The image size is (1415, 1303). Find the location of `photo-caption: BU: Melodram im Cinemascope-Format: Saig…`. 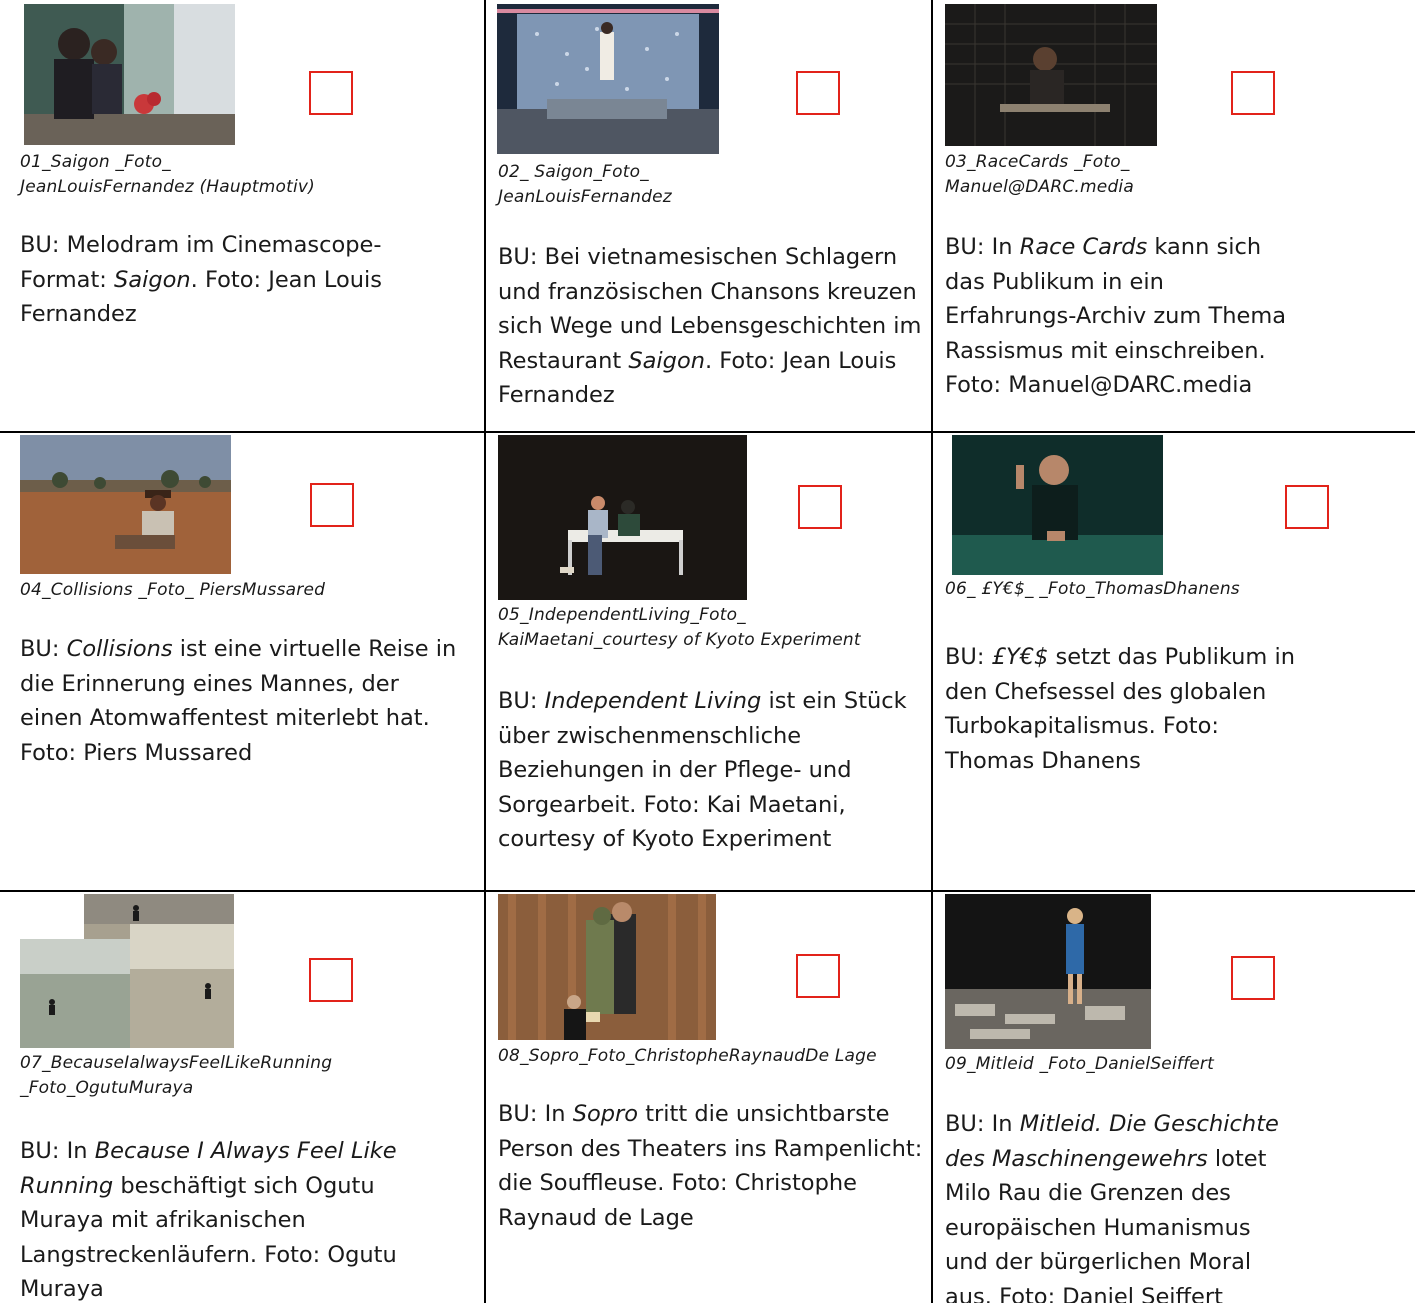

photo-caption: BU: Melodram im Cinemascope-Format: Saig… is located at coordinates (201, 279).